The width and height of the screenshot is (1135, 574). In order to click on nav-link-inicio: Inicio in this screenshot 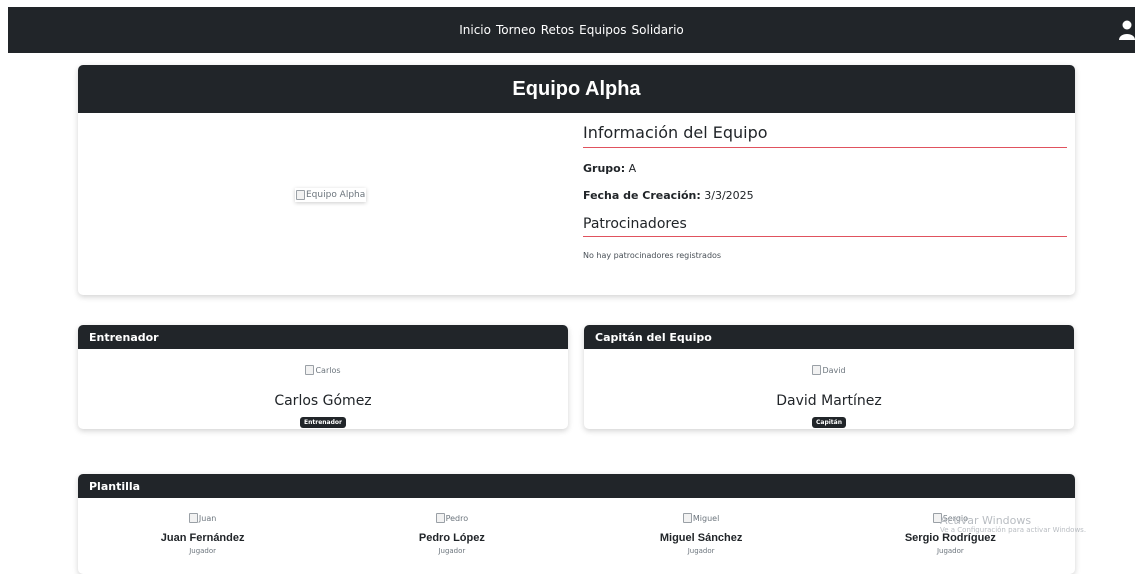, I will do `click(475, 30)`.